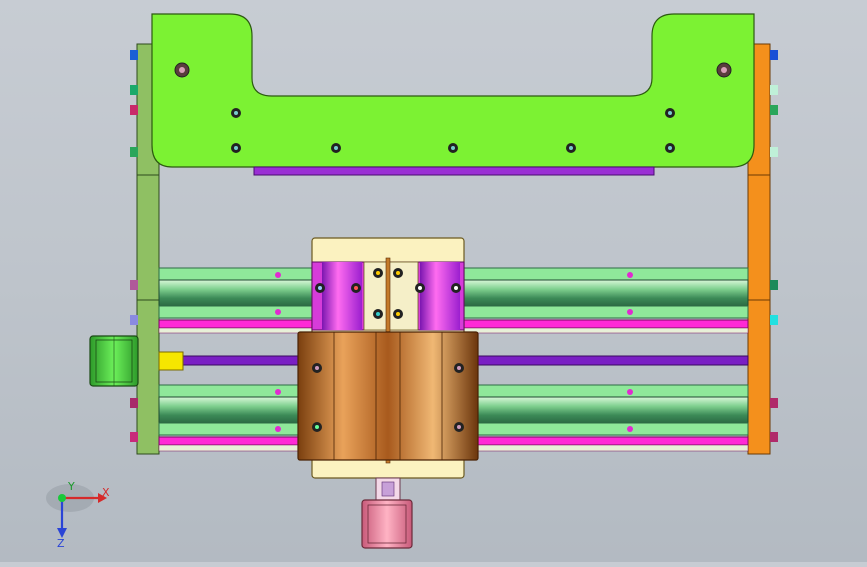 The image size is (867, 567). What do you see at coordinates (388, 396) in the screenshot?
I see `lower-bronze-block` at bounding box center [388, 396].